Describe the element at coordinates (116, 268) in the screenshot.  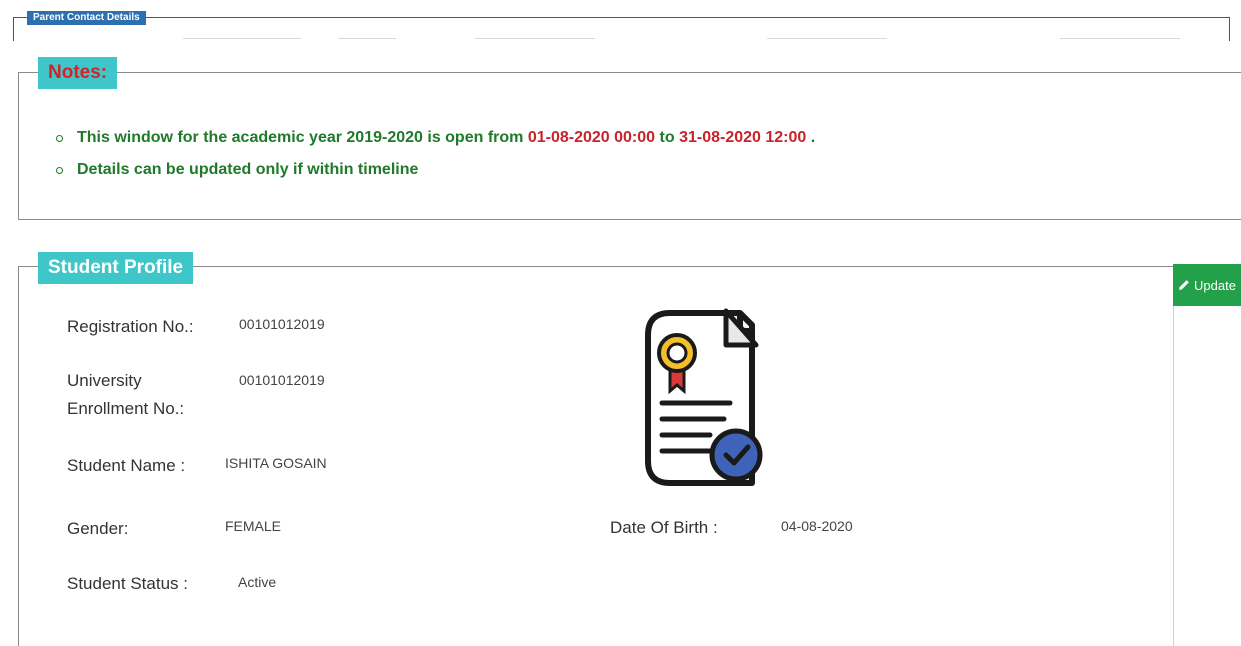
I see `student-profile-legend: Student Profile` at that location.